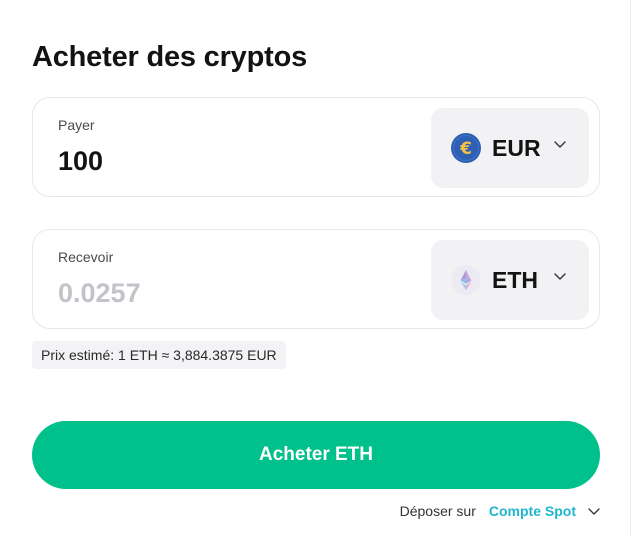 The height and width of the screenshot is (535, 632). I want to click on estimated-price: Prix estimé: 1 ETH ≈ 3,884.3875 EUR, so click(159, 355).